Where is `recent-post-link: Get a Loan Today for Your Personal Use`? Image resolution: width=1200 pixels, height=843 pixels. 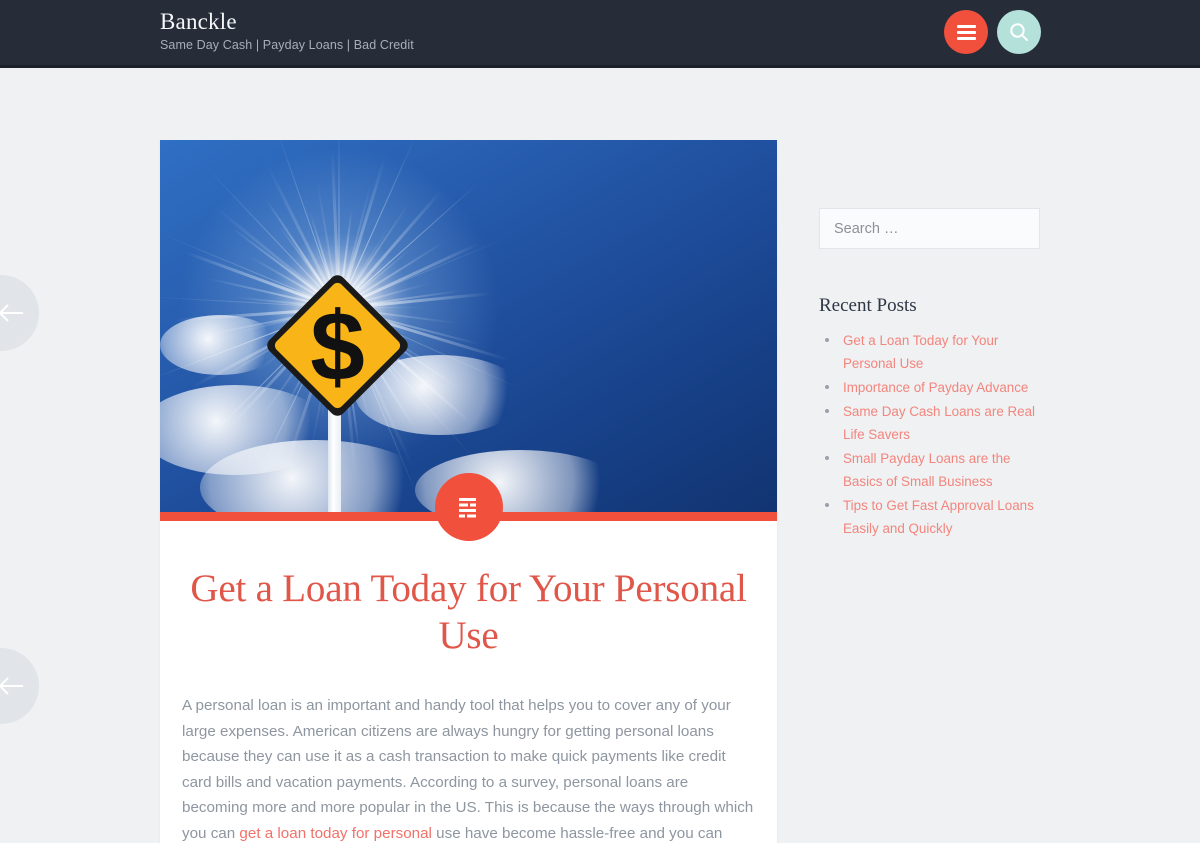 recent-post-link: Get a Loan Today for Your Personal Use is located at coordinates (941, 352).